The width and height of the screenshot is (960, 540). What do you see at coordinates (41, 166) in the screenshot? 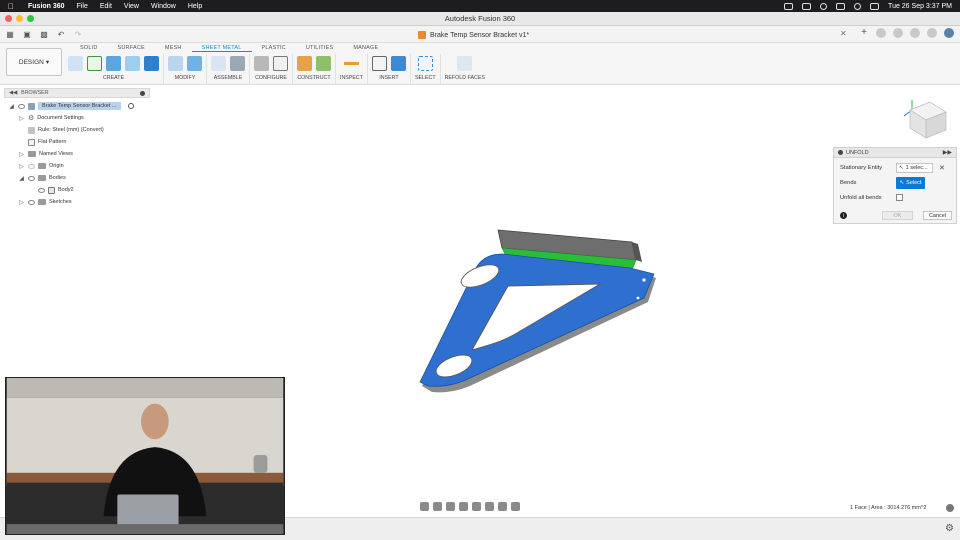
I see `tree-item-origin: ▷ Origin` at bounding box center [41, 166].